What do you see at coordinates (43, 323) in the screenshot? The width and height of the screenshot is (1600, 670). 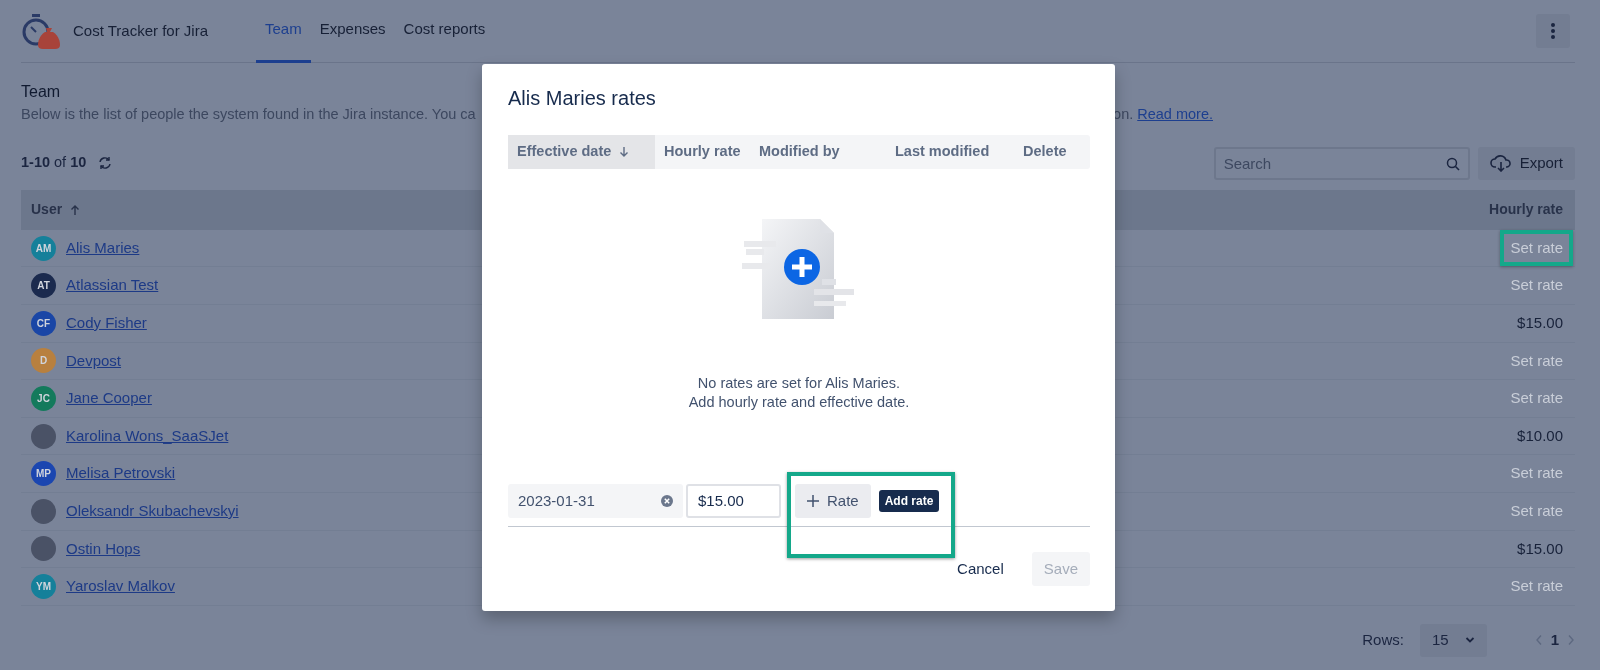 I see `avatar: CF` at bounding box center [43, 323].